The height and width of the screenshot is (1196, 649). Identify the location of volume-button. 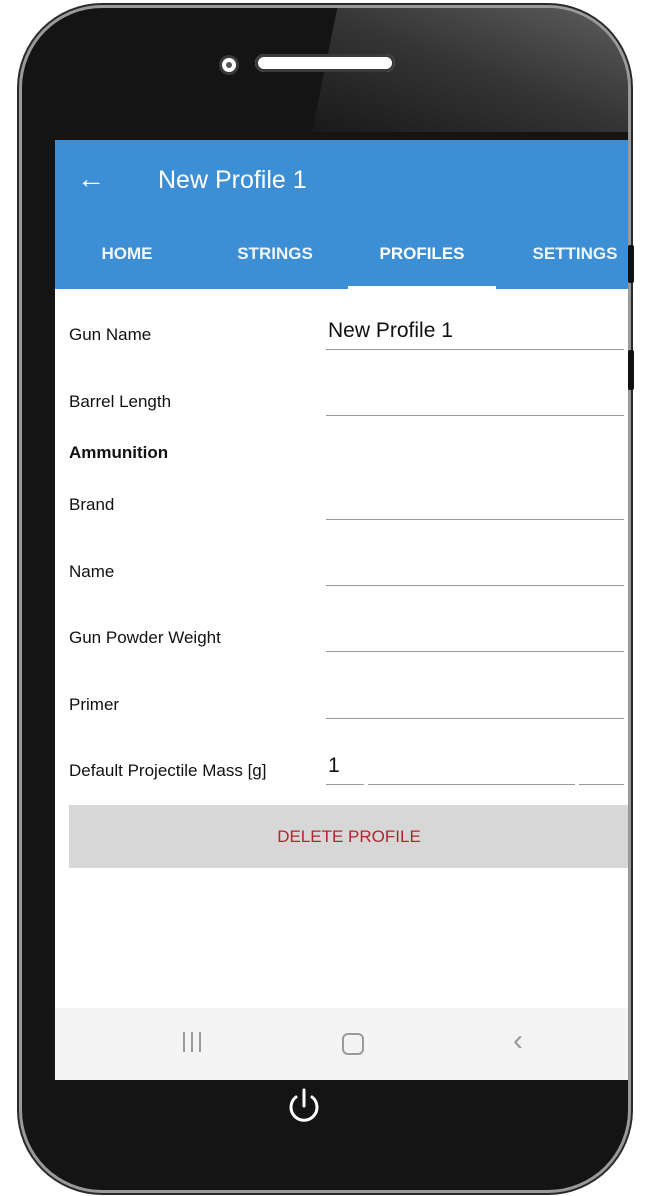
(631, 264).